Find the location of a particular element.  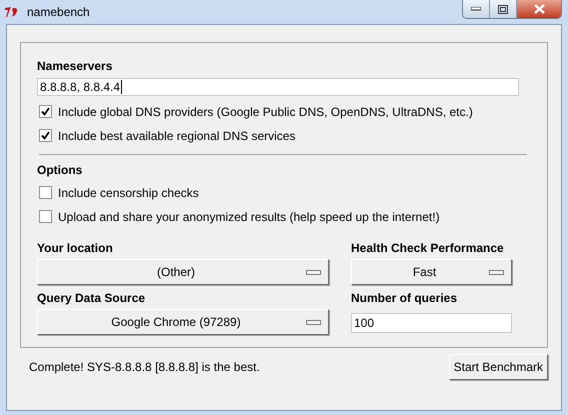

field-label: Number of queries is located at coordinates (404, 298).